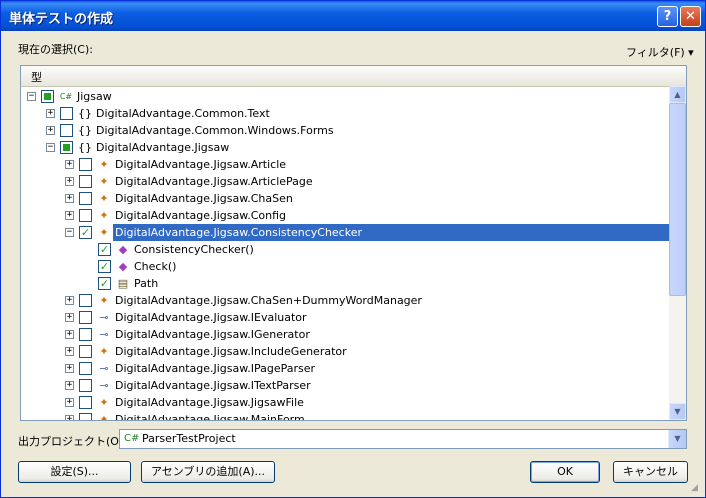  Describe the element at coordinates (85, 113) in the screenshot. I see `namespace-icon: {}` at that location.